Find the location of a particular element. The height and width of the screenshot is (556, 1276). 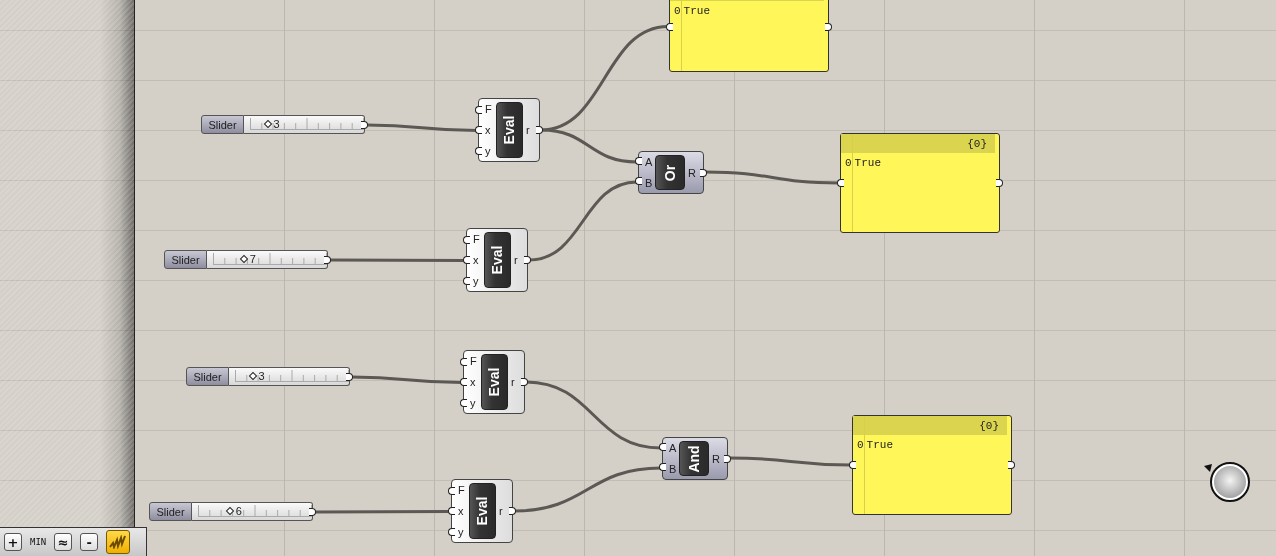

slider-thumb is located at coordinates (252, 376).